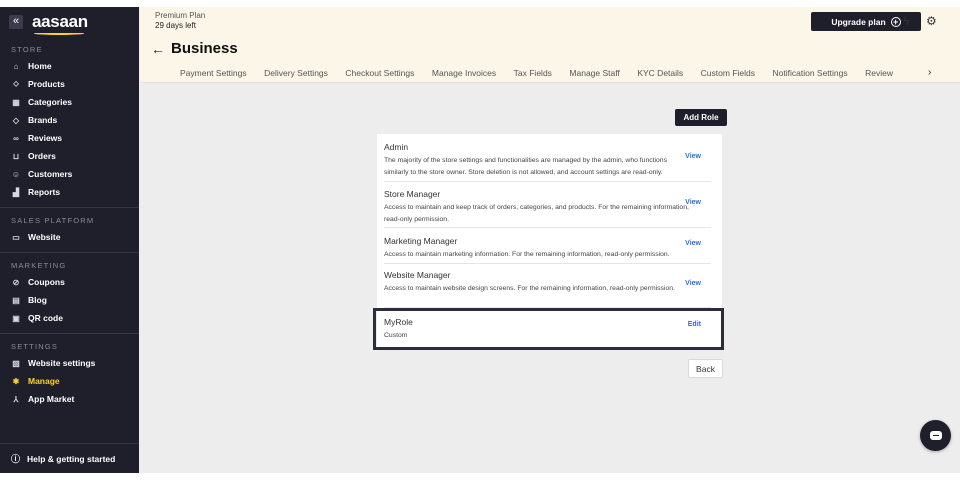 Image resolution: width=960 pixels, height=480 pixels. What do you see at coordinates (858, 21) in the screenshot?
I see `upgrade-plan-label: Upgrade plan` at bounding box center [858, 21].